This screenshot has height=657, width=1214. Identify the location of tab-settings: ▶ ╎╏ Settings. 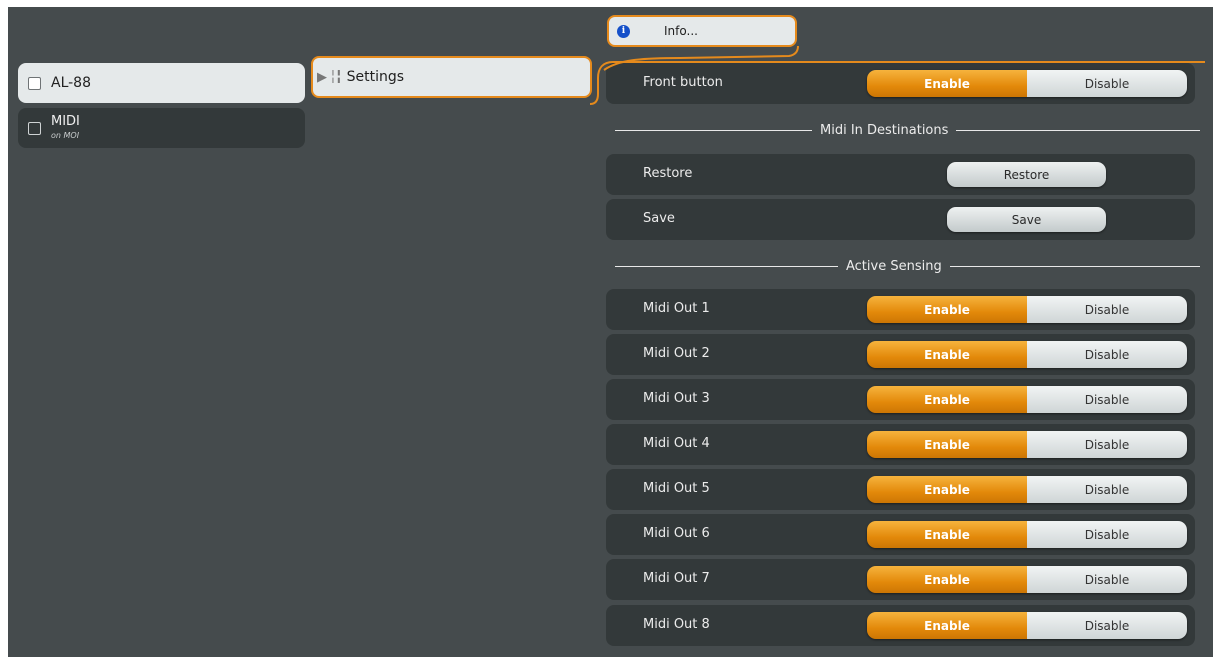
(451, 77).